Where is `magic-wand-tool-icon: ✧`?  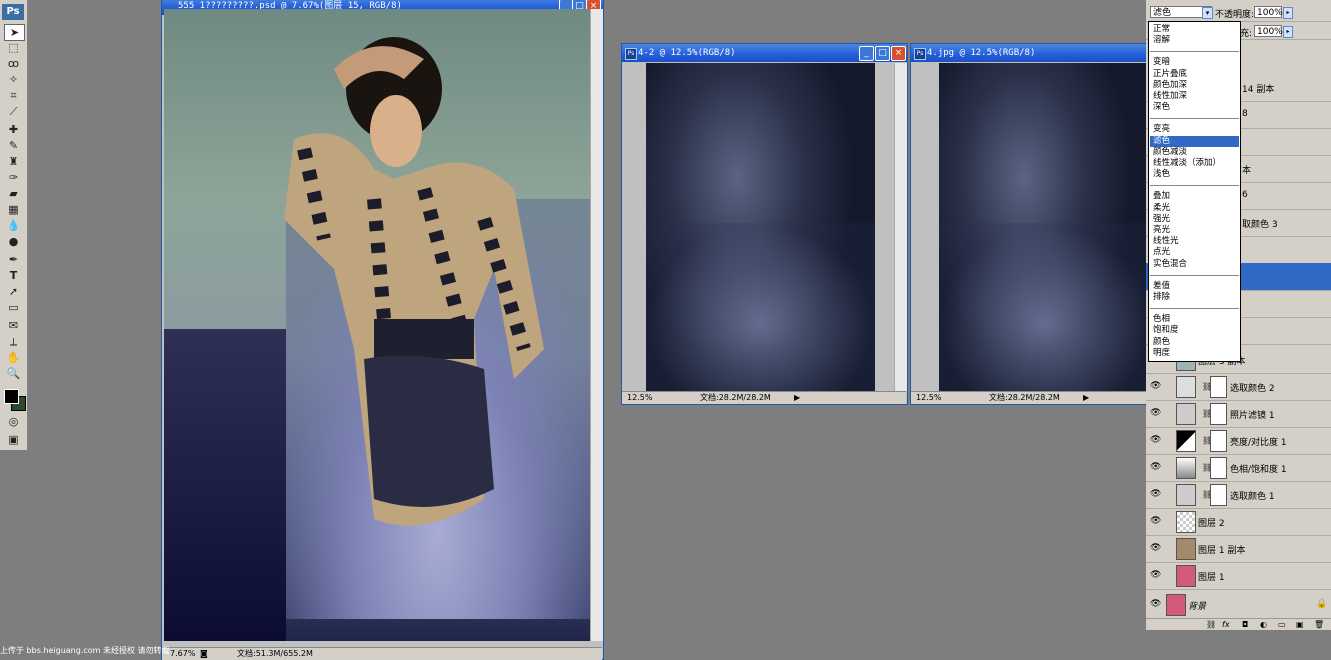 magic-wand-tool-icon: ✧ is located at coordinates (13, 79).